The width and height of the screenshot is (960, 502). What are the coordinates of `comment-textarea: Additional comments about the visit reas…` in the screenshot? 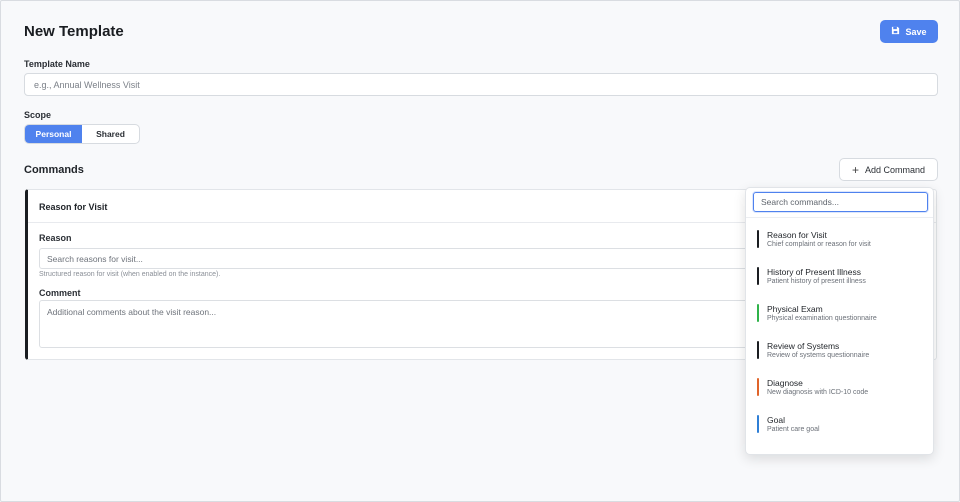 It's located at (399, 324).